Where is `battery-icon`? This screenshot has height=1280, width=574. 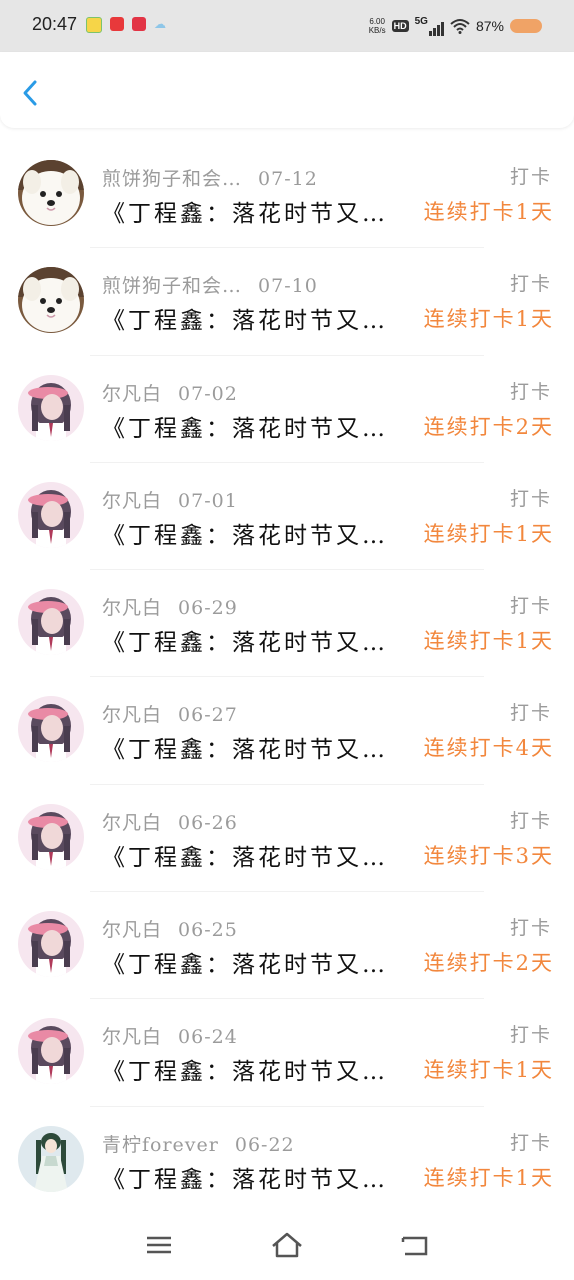 battery-icon is located at coordinates (526, 26).